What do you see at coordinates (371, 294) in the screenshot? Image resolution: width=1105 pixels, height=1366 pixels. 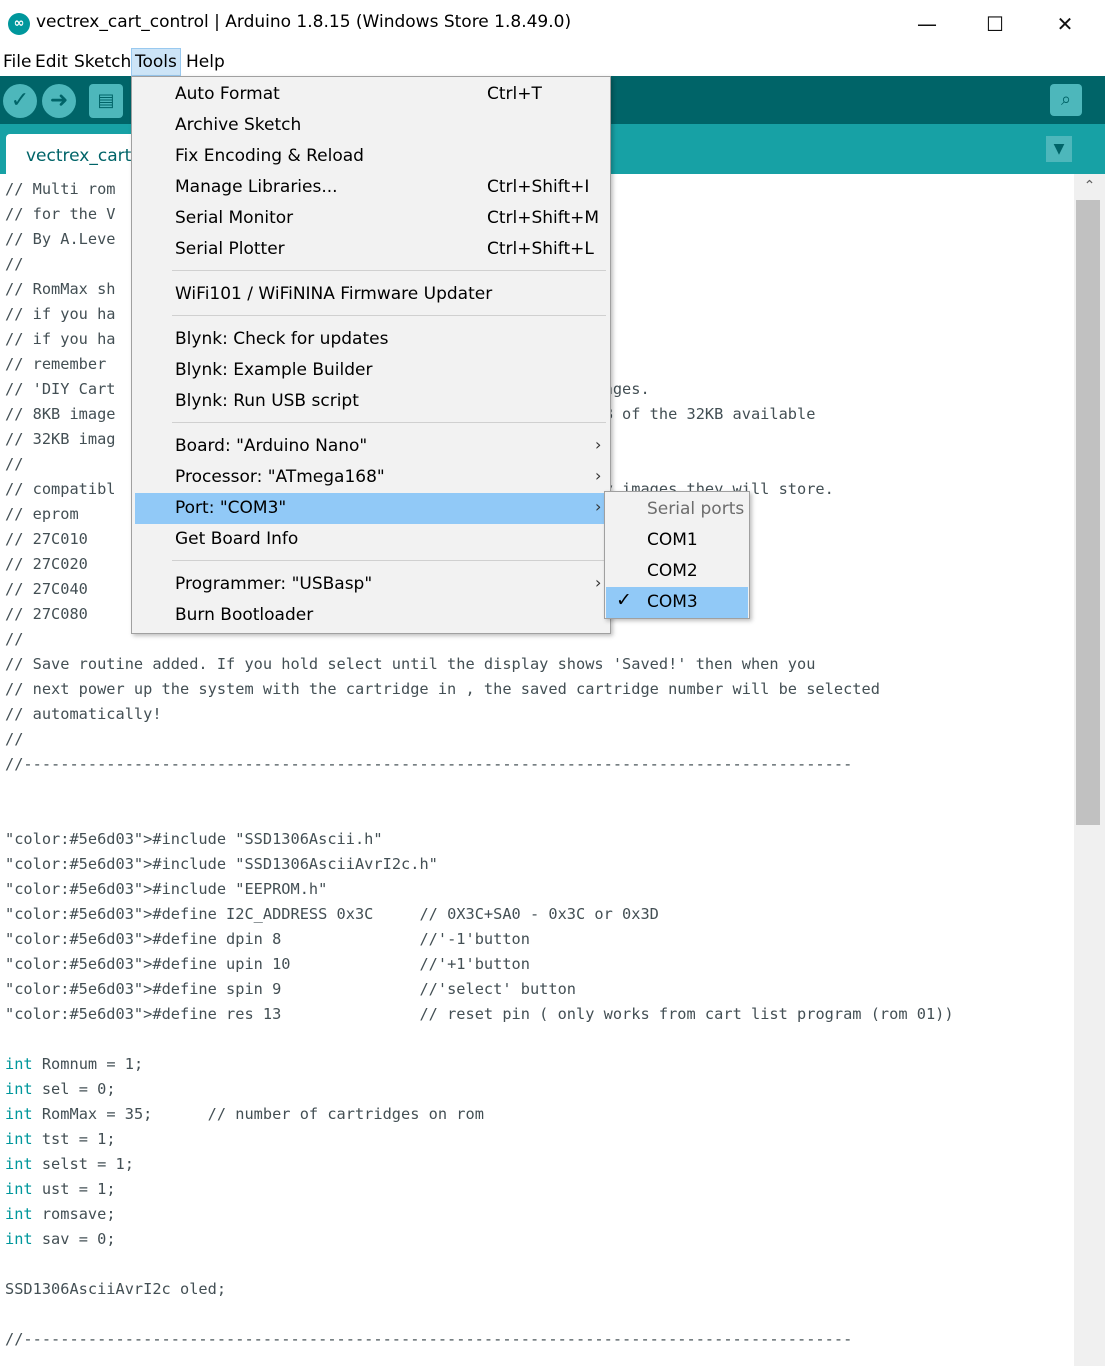 I see `menu-item-firmware-updater: WiFi101 / WiFiNINA Firmware Updater` at bounding box center [371, 294].